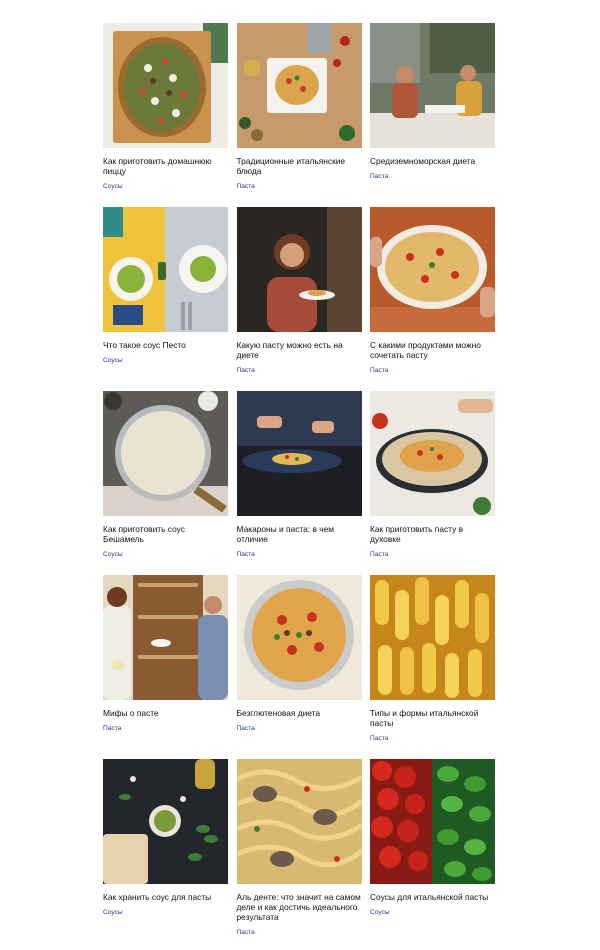  I want to click on card-title: Средиземноморская диета, so click(432, 161).